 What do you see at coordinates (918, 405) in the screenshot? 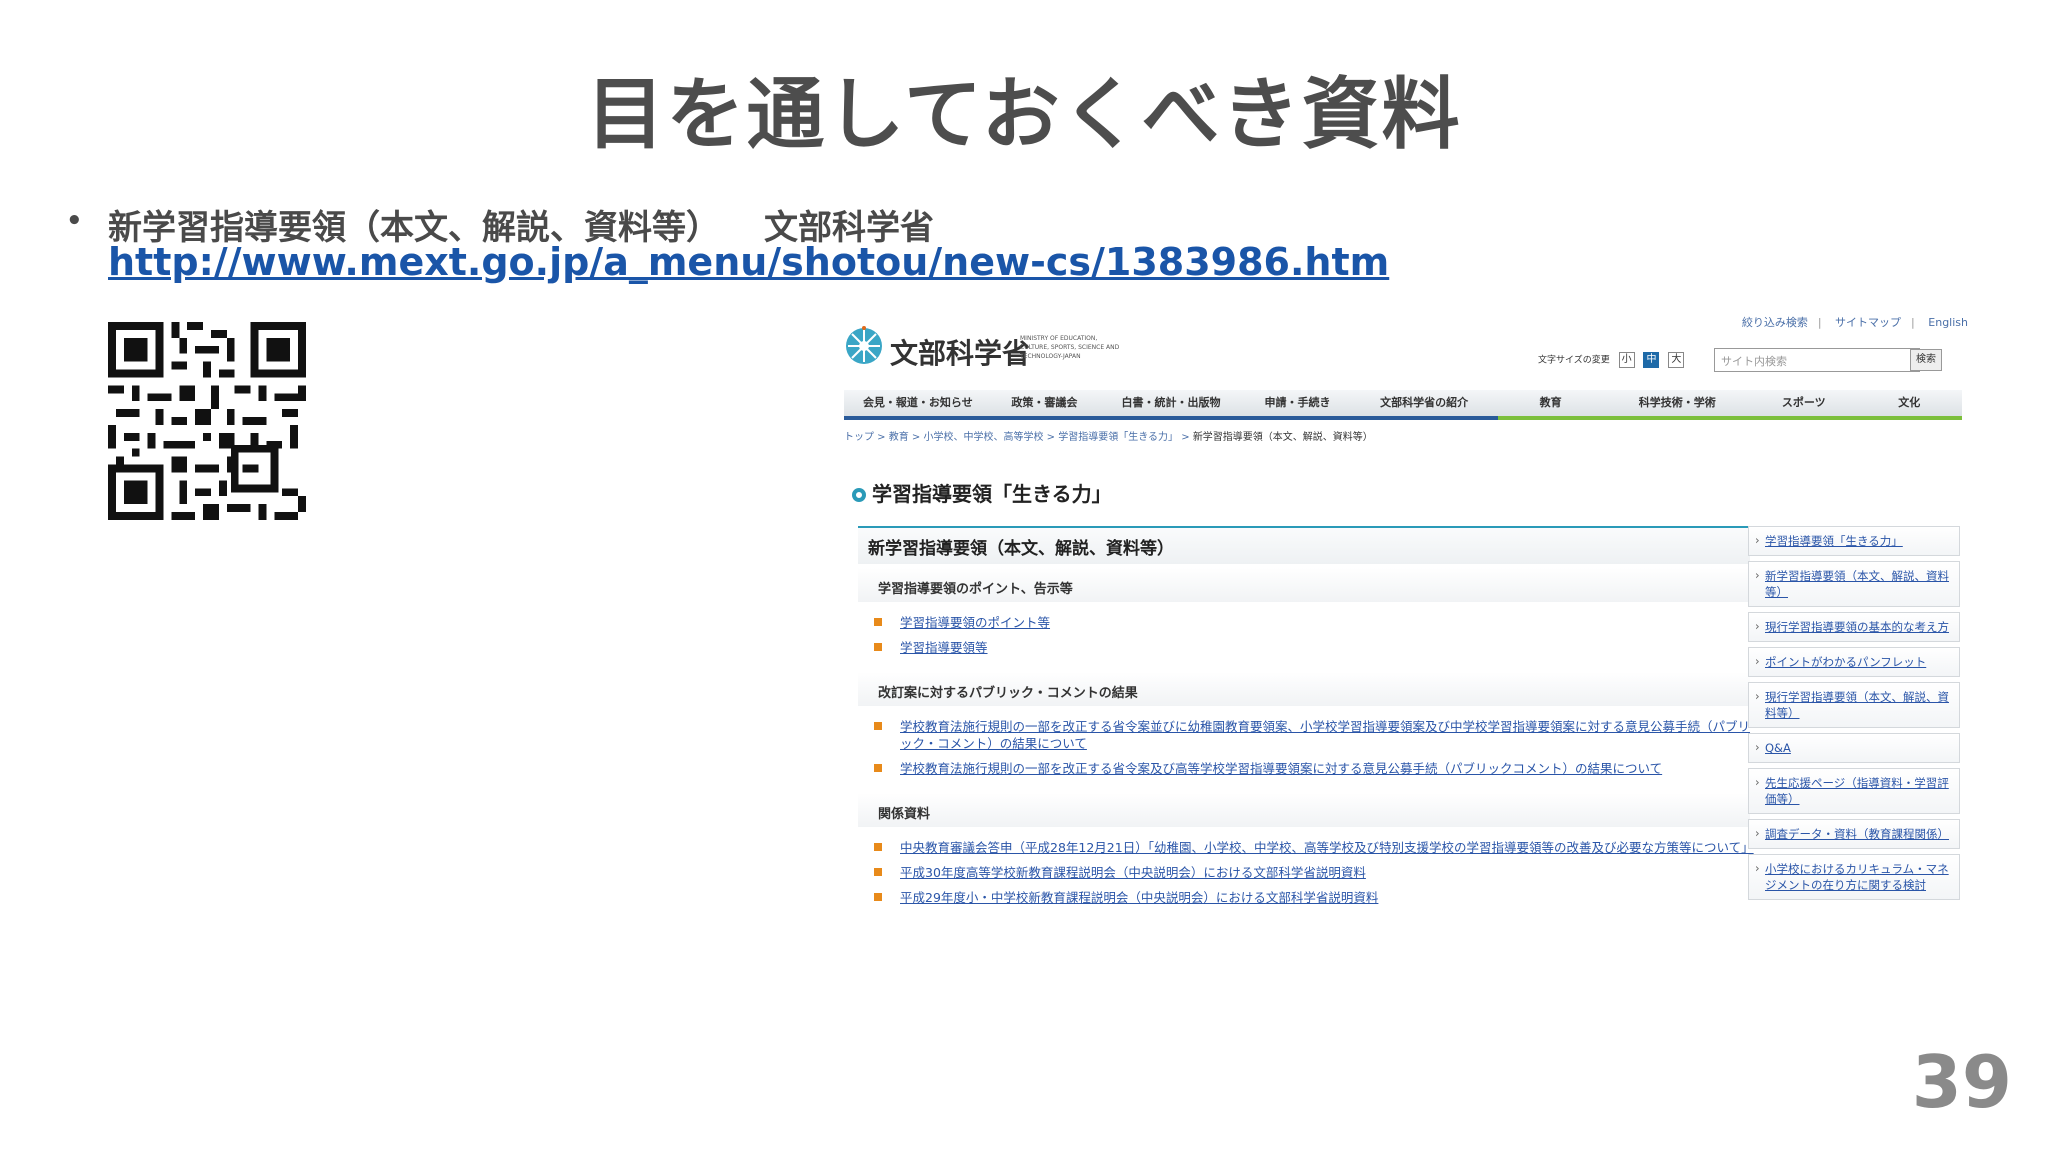
I see `nav-item-news: 会見・報道・お知らせ` at bounding box center [918, 405].